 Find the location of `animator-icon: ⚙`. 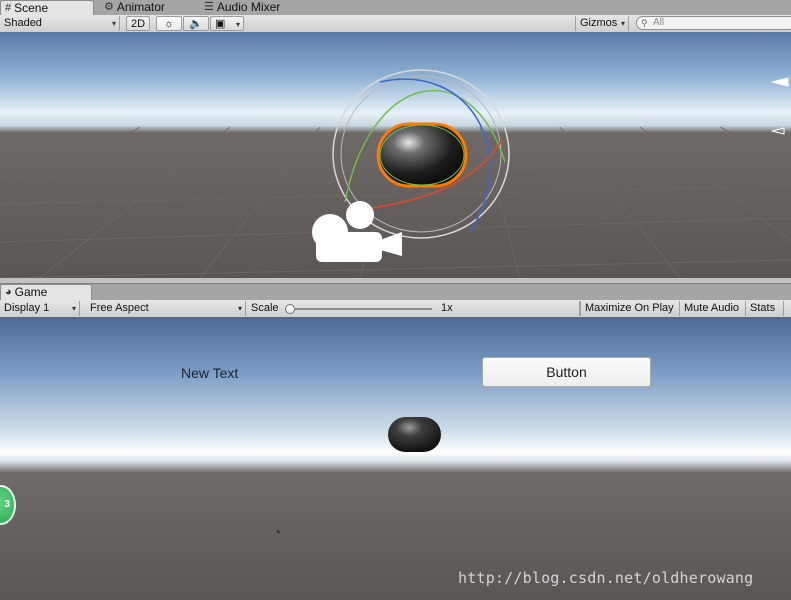

animator-icon: ⚙ is located at coordinates (109, 7).